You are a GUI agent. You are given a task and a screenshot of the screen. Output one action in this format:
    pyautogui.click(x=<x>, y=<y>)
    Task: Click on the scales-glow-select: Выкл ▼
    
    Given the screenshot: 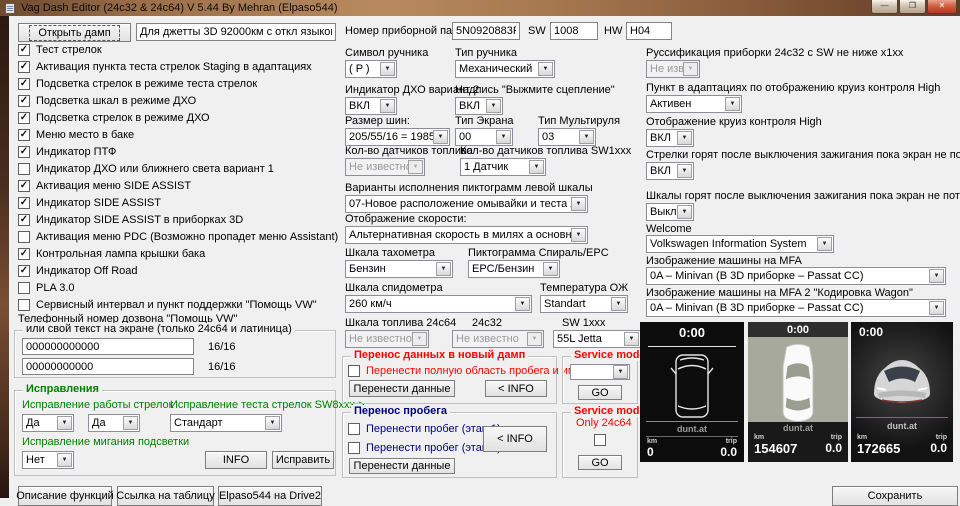 What is the action you would take?
    pyautogui.click(x=670, y=212)
    